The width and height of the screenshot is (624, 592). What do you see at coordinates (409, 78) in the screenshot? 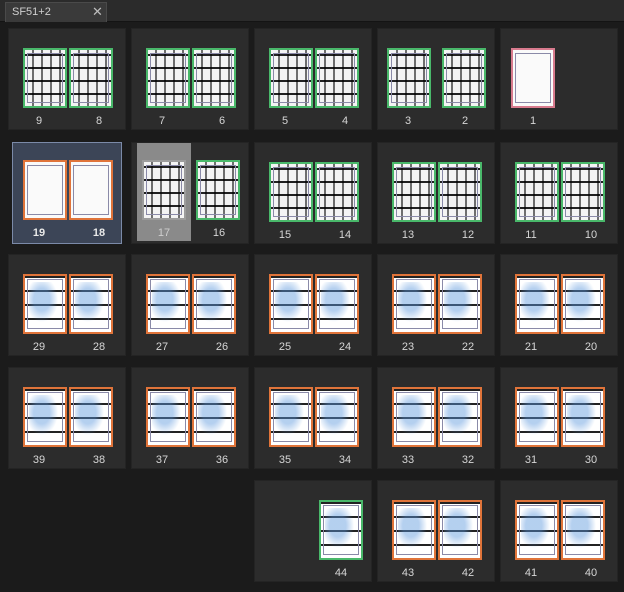
I see `page-3-thumbnail` at bounding box center [409, 78].